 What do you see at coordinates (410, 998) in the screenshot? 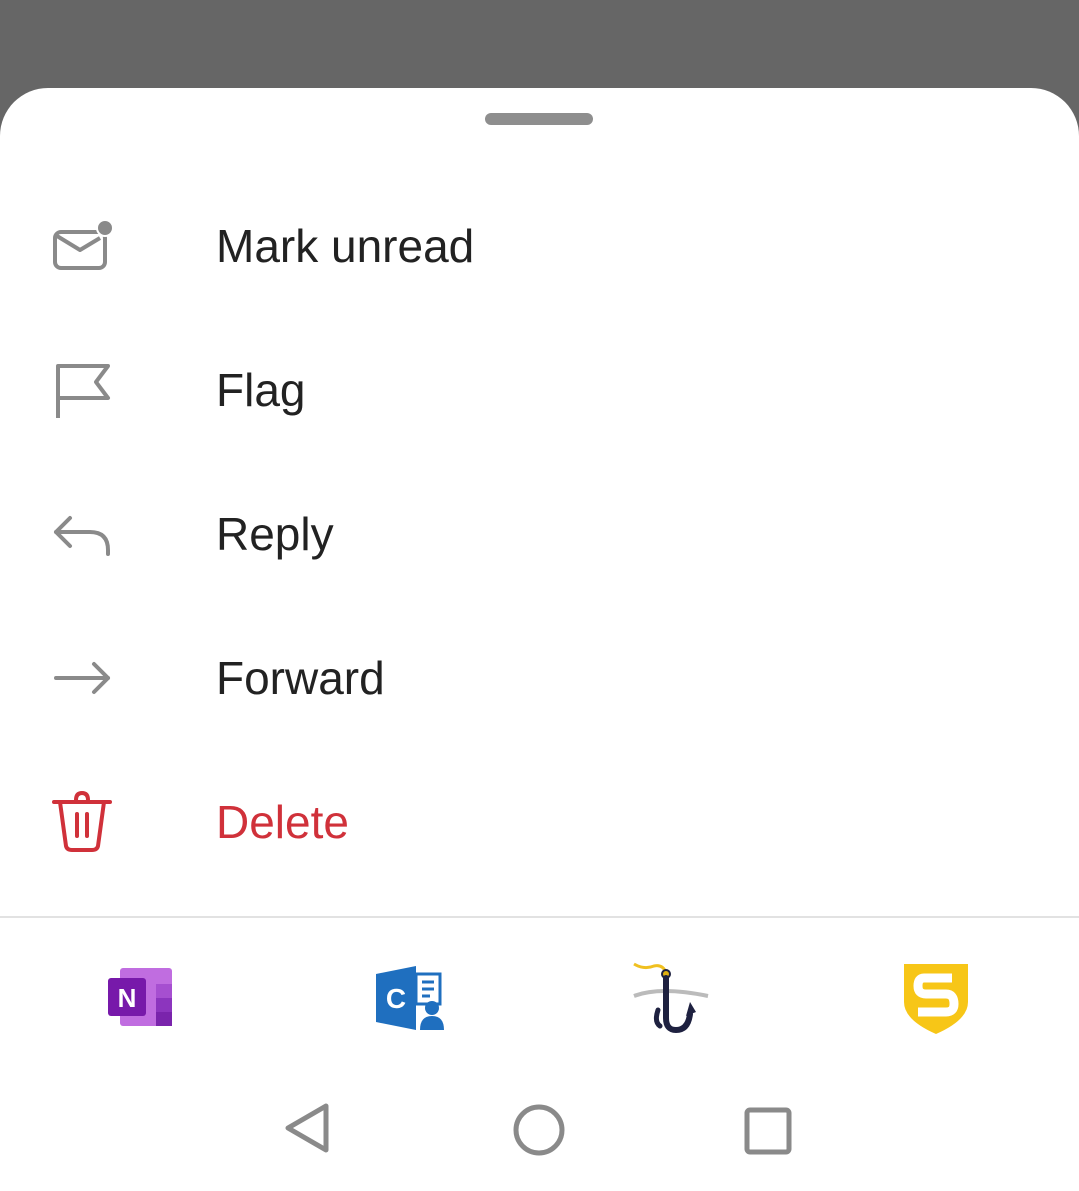
I see `contacts-addin-icon: C` at bounding box center [410, 998].